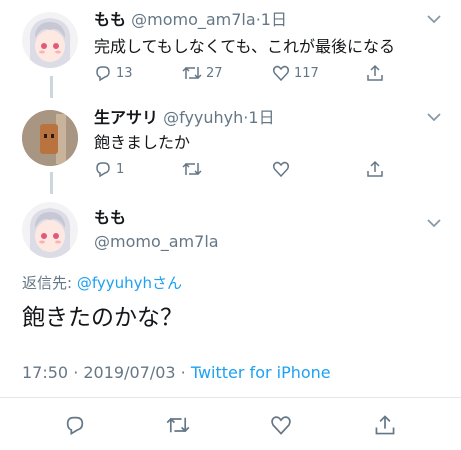 This screenshot has width=461, height=450. I want to click on focus-name: もも, so click(110, 218).